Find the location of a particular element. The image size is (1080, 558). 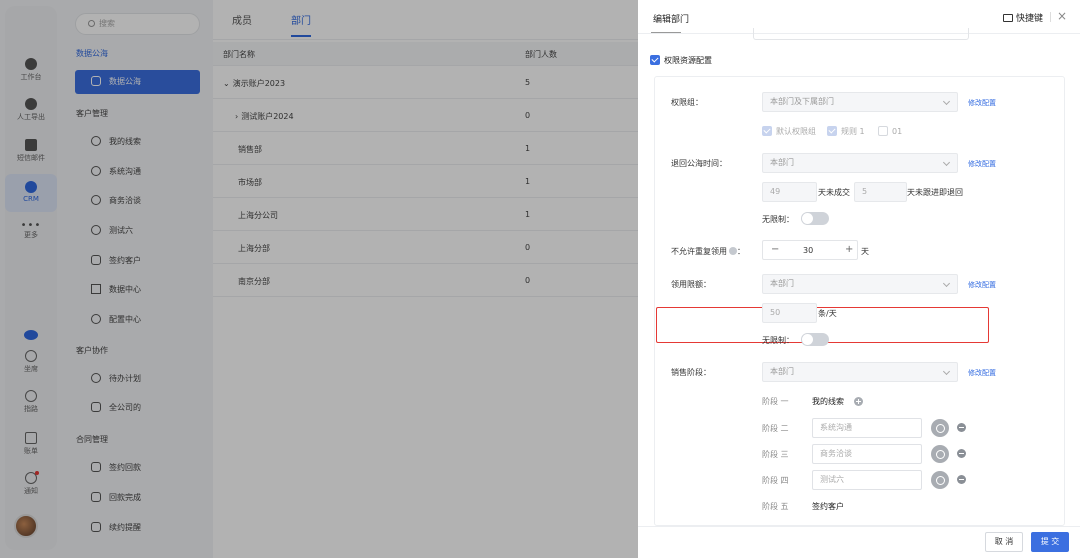

no-follow-text: 天未跟进即退回 is located at coordinates (935, 192).